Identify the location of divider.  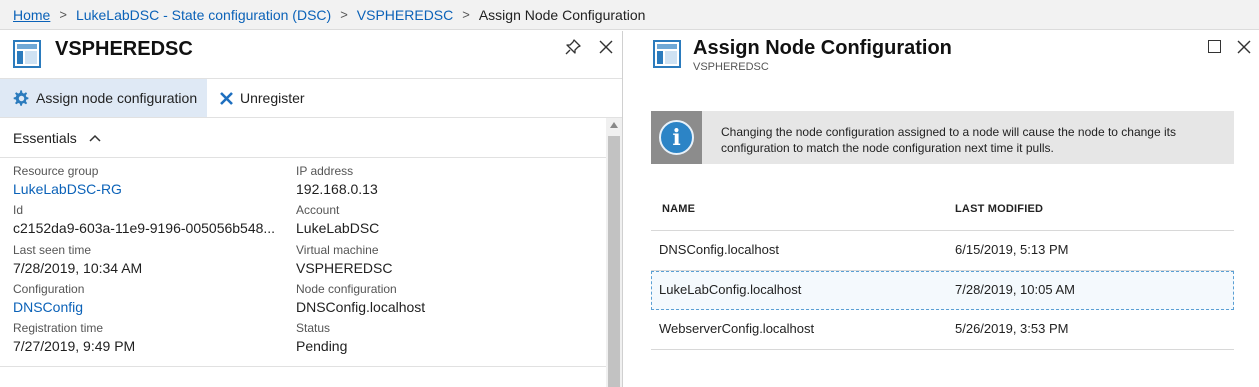
(303, 366).